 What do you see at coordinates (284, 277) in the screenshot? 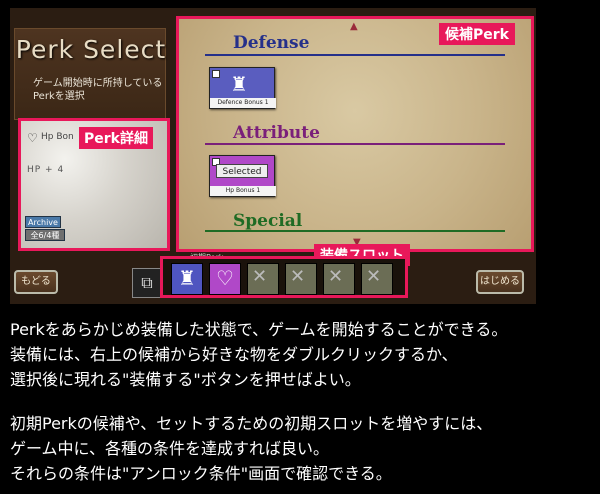
I see `equip-slots-panel: ♜ ♡ ✕ ✕ ✕ ✕` at bounding box center [284, 277].